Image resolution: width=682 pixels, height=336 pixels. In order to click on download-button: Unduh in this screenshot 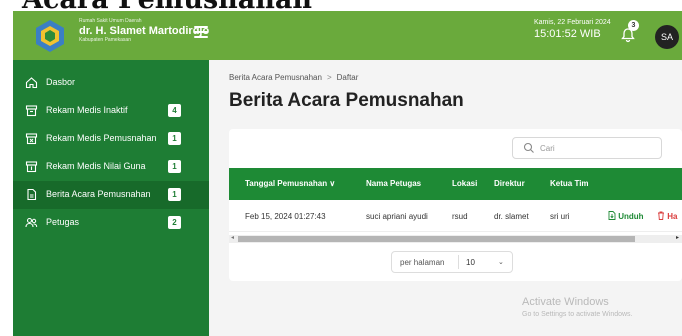, I will do `click(626, 216)`.